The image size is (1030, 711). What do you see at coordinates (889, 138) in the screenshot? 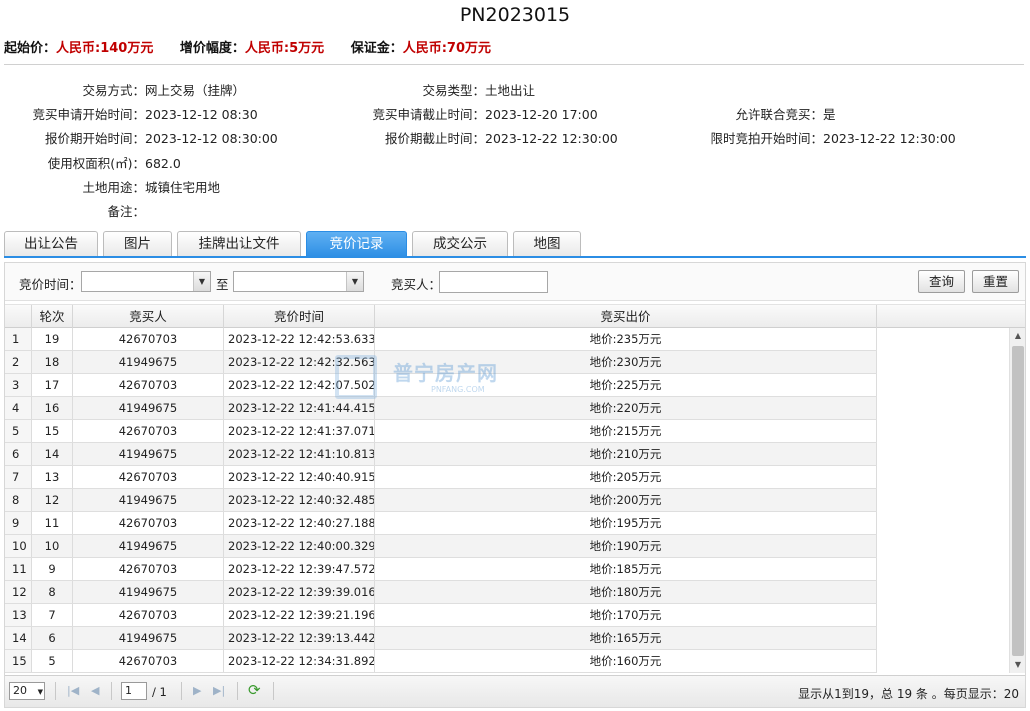
I see `info-value: 2023-12-22 12:30:00` at bounding box center [889, 138].